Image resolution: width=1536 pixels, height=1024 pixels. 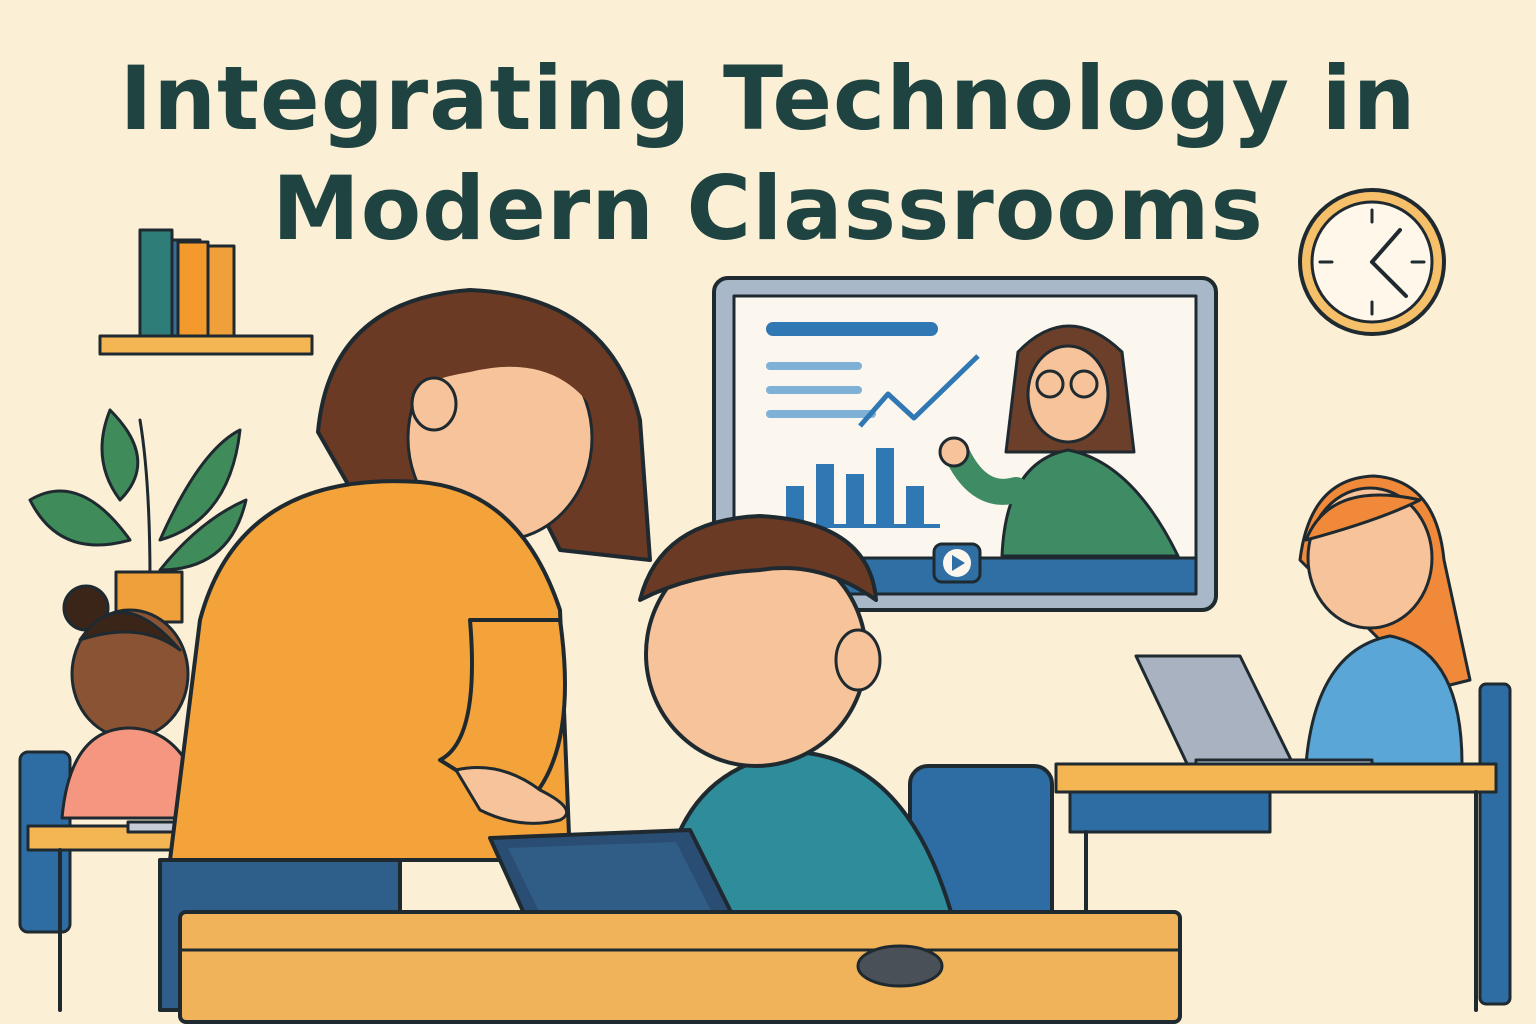 What do you see at coordinates (1372, 262) in the screenshot?
I see `clock-icon` at bounding box center [1372, 262].